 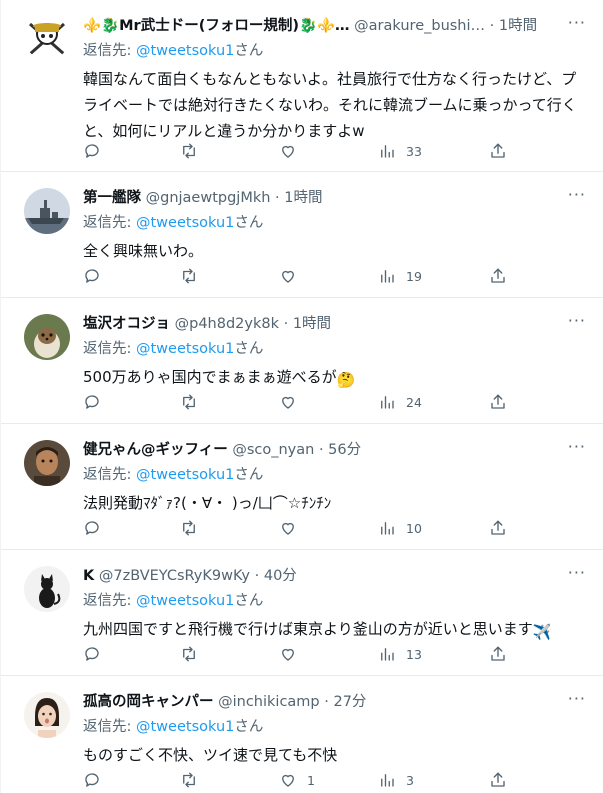 I want to click on tweet-text: 九州四国ですと飛行機で行けば東京より釜山の方が近いと思います✈️, so click(x=333, y=630).